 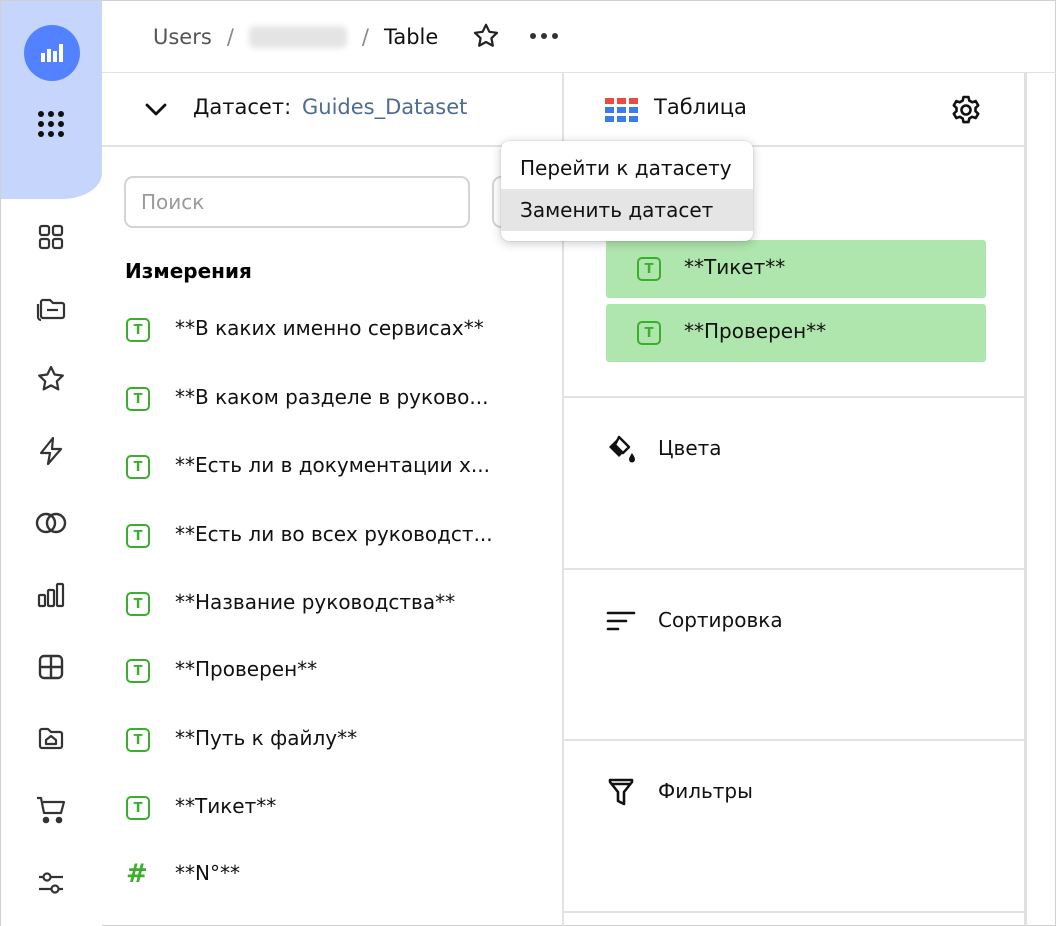 I want to click on field-label: **Путь к файлу**, so click(x=266, y=738).